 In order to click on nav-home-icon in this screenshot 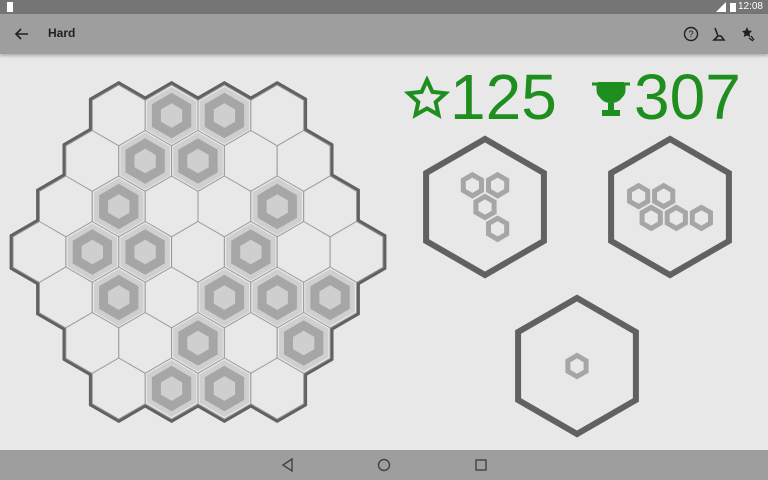, I will do `click(384, 465)`.